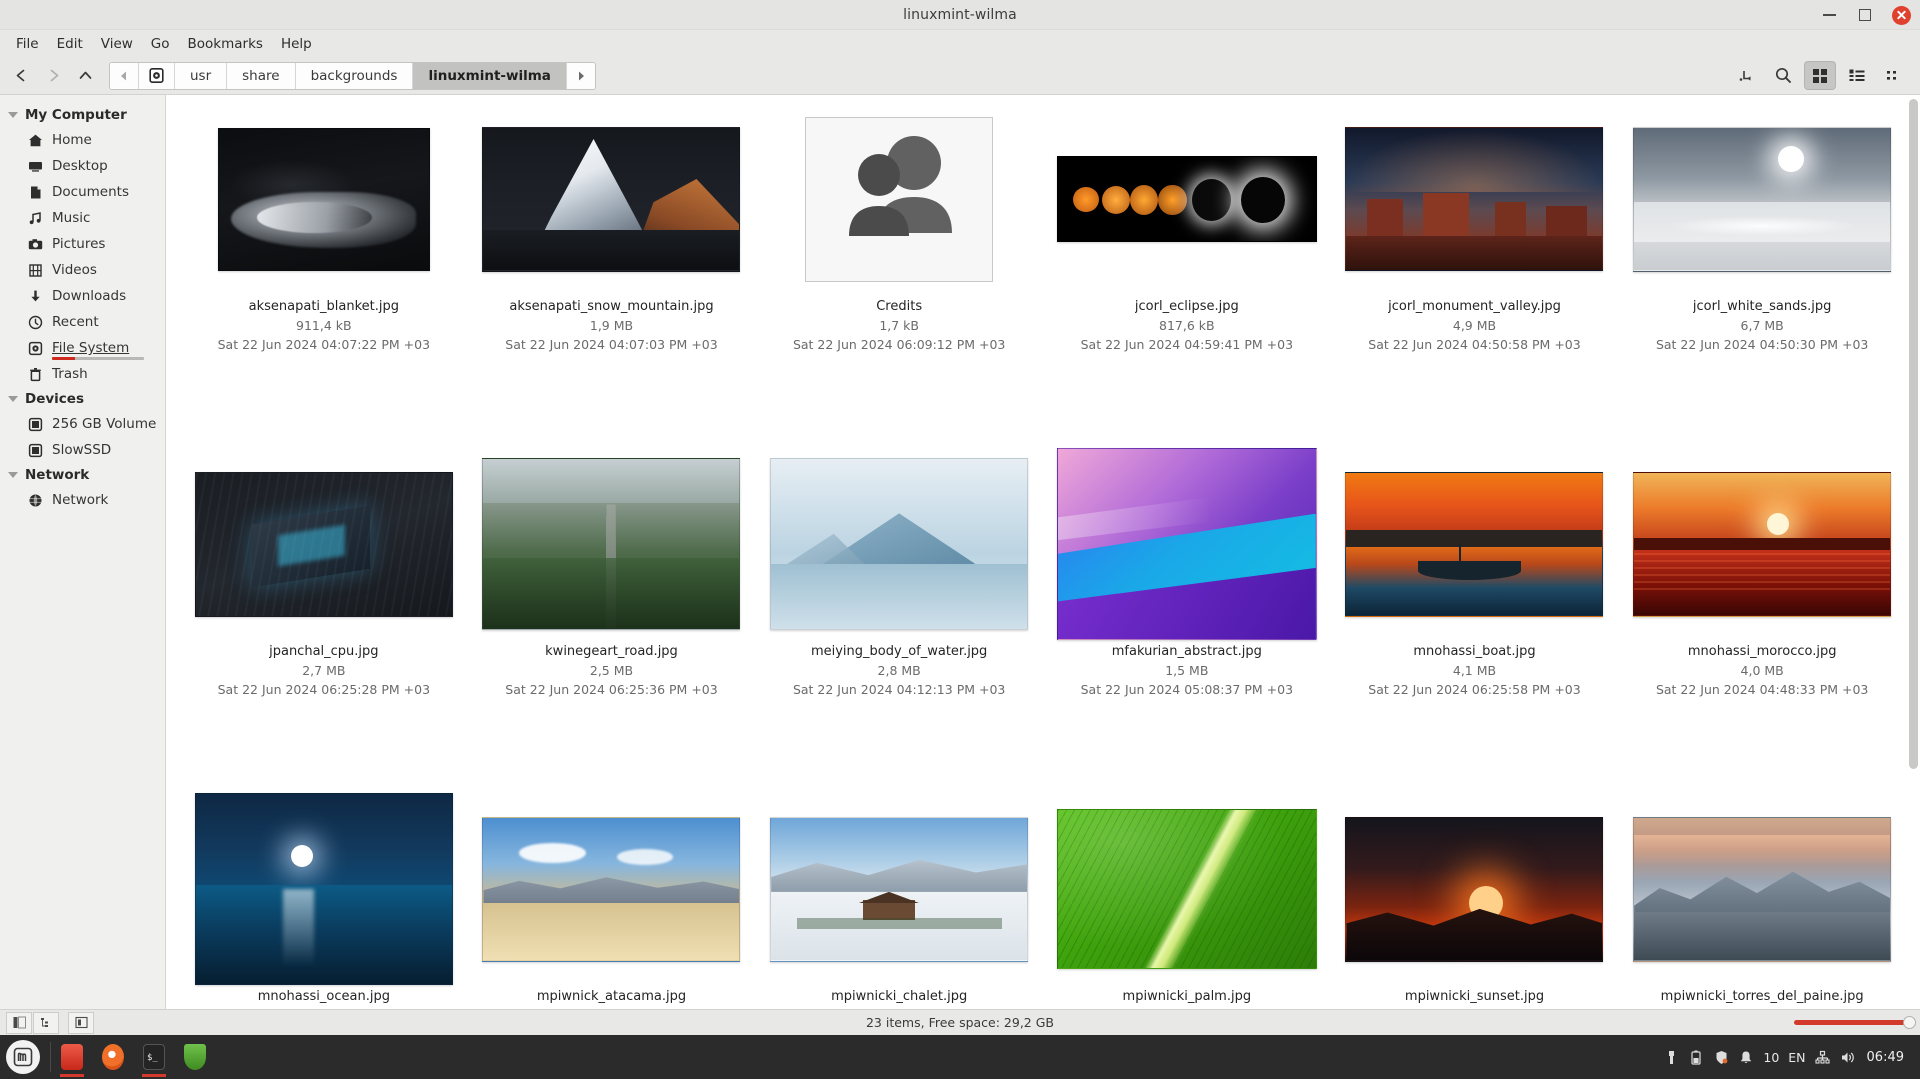 This screenshot has width=1920, height=1079. I want to click on file-name: mpiwnicki_chalet.jpg, so click(899, 996).